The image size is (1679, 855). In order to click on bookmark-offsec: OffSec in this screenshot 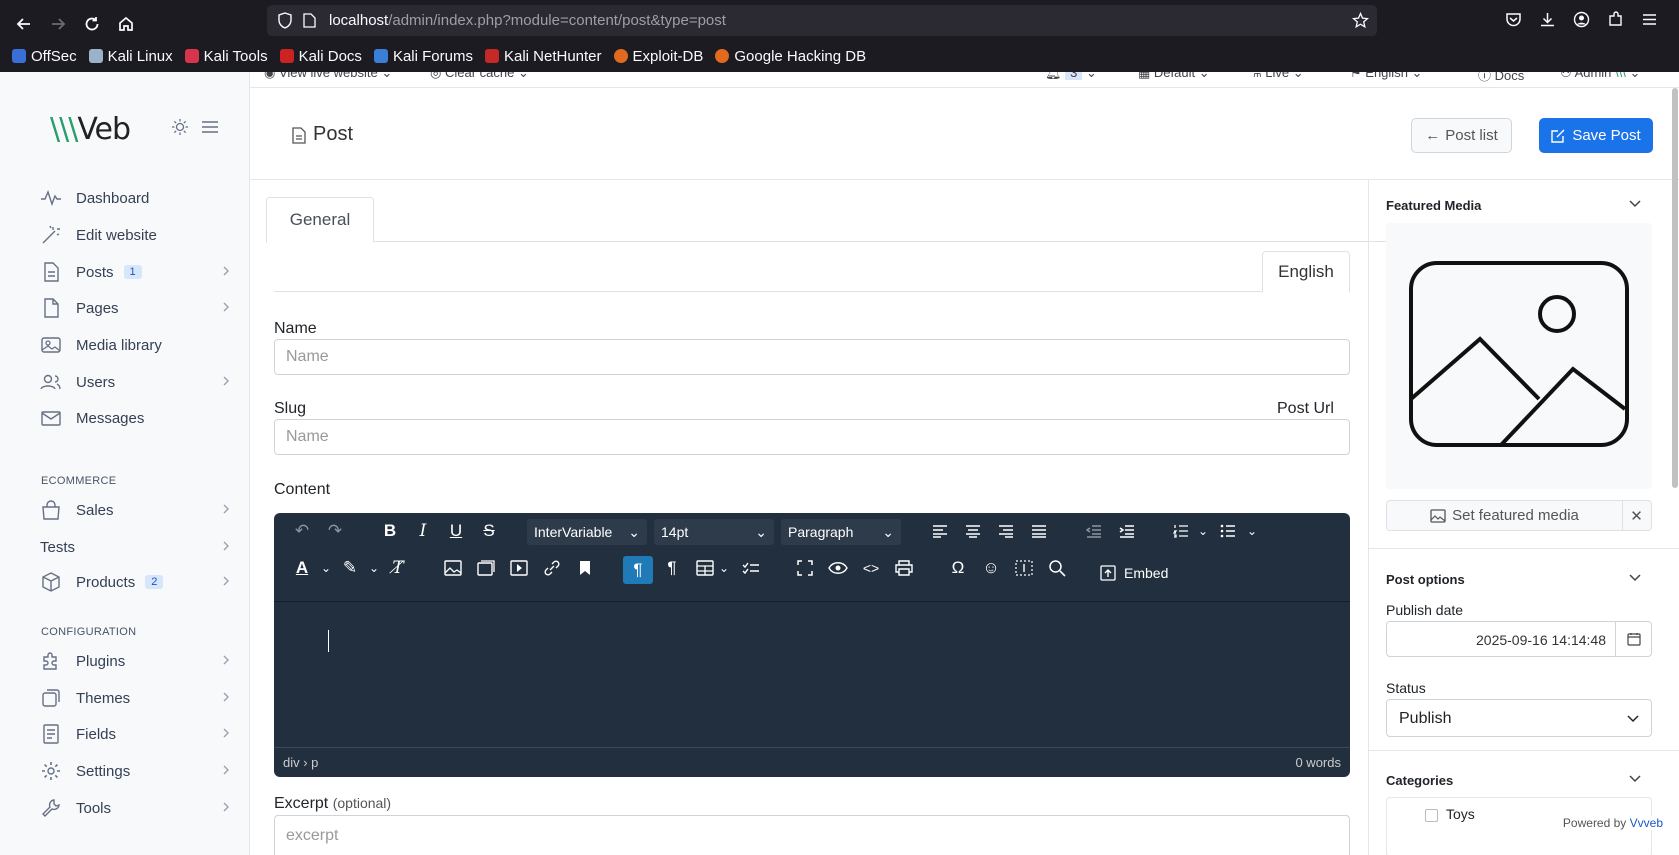, I will do `click(44, 56)`.